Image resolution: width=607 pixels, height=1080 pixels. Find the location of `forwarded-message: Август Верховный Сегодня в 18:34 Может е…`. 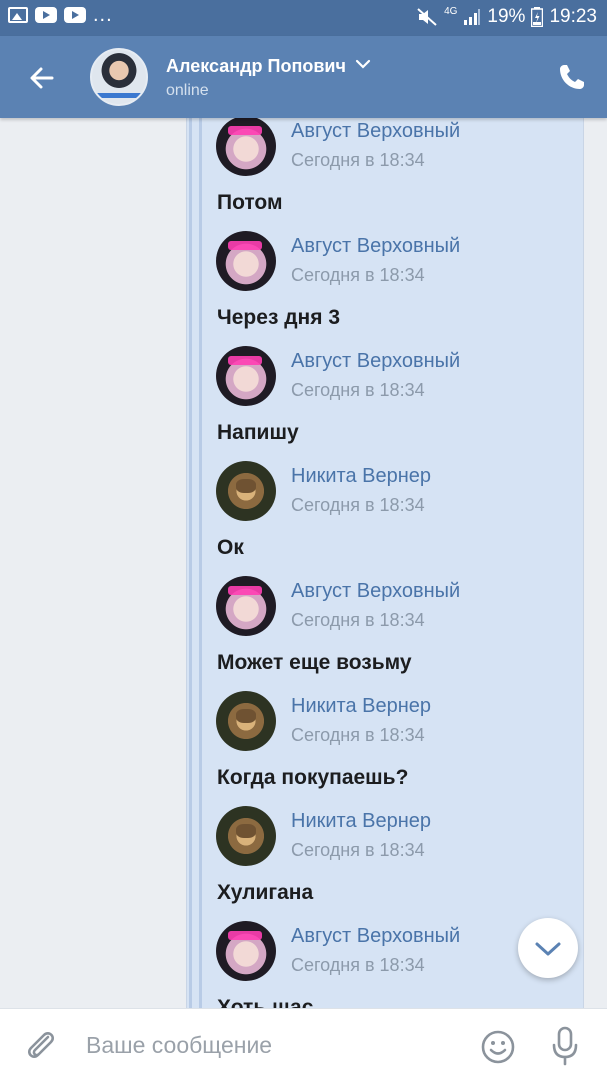

forwarded-message: Август Верховный Сегодня в 18:34 Может е… is located at coordinates (396, 633).